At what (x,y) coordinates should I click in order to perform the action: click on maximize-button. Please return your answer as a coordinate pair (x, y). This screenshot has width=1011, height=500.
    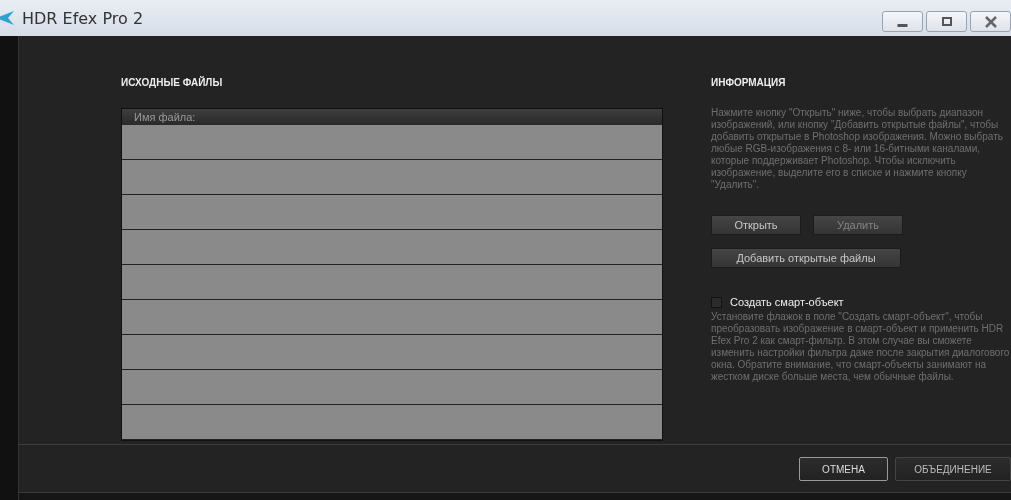
    Looking at the image, I should click on (946, 21).